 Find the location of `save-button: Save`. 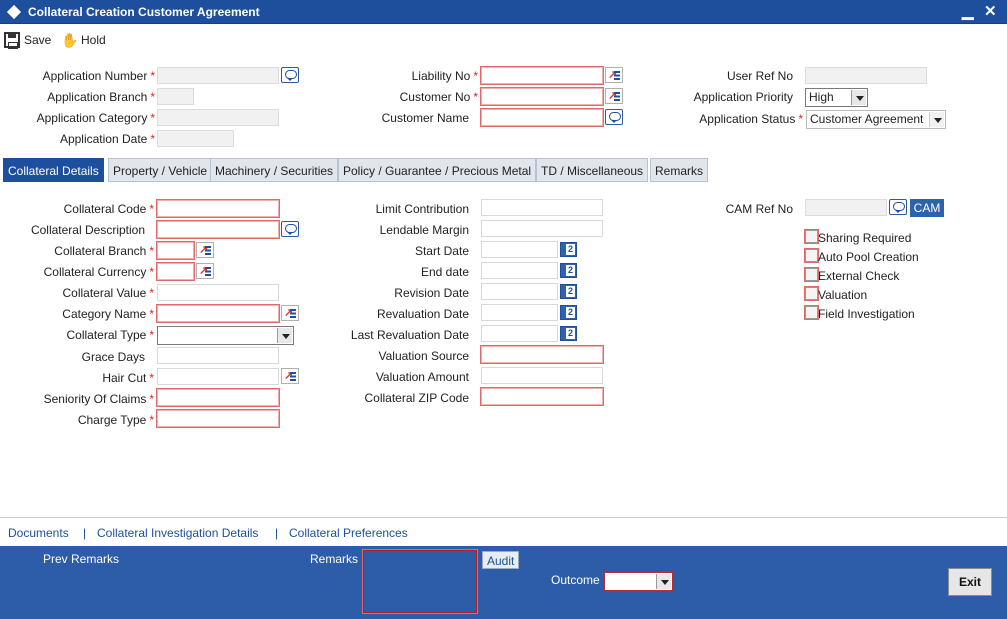

save-button: Save is located at coordinates (27, 40).